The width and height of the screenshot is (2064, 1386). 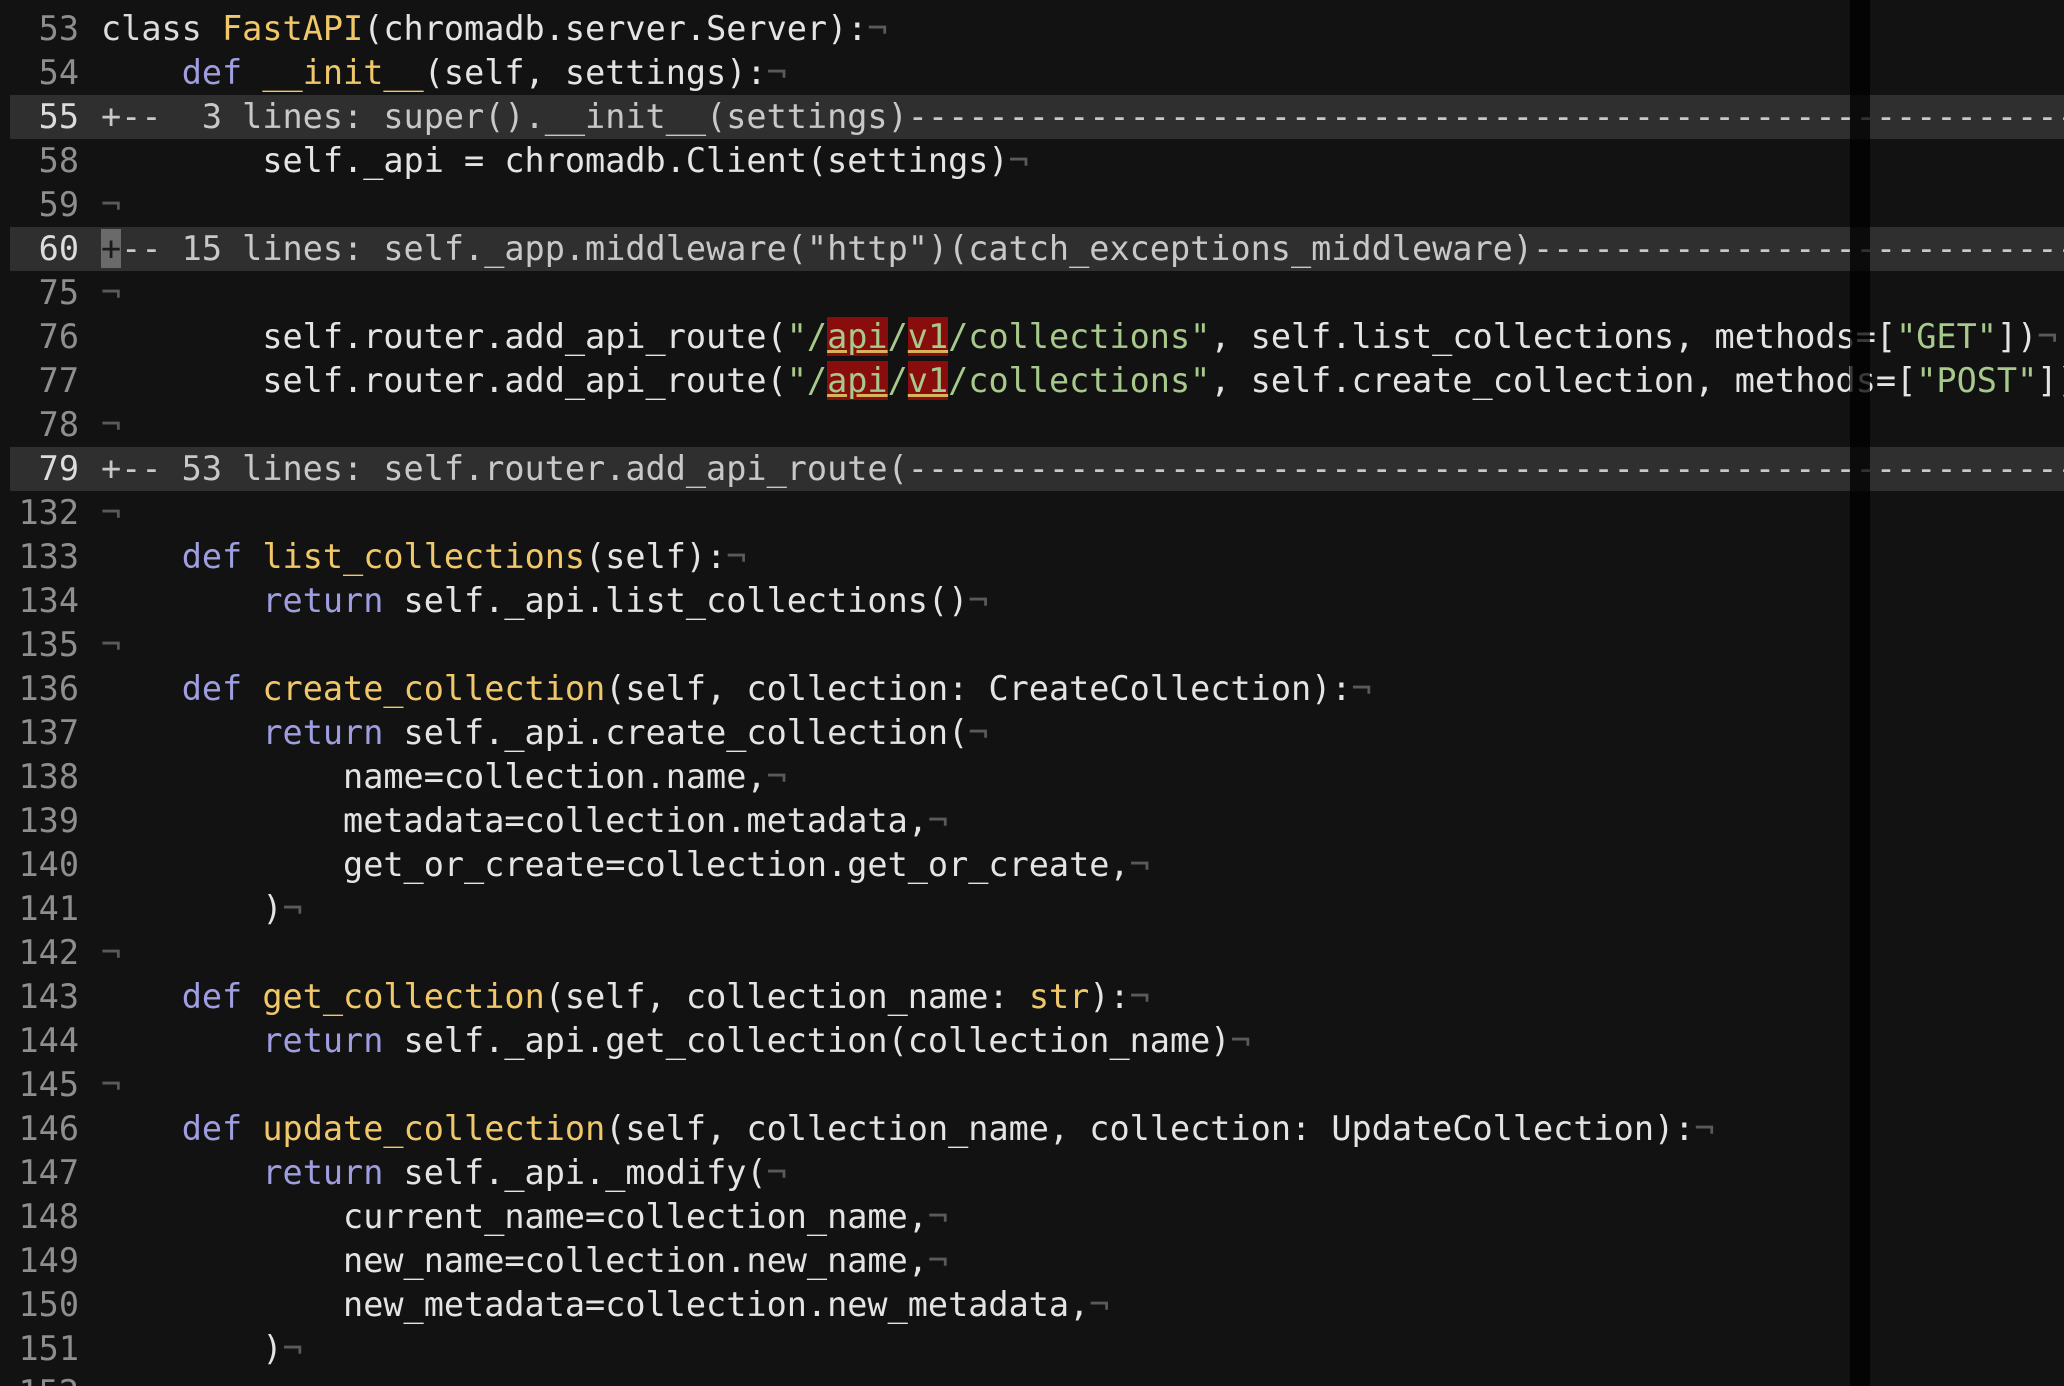 I want to click on code-text: new_metadata=collection.new_metadata,¬, so click(x=605, y=1305).